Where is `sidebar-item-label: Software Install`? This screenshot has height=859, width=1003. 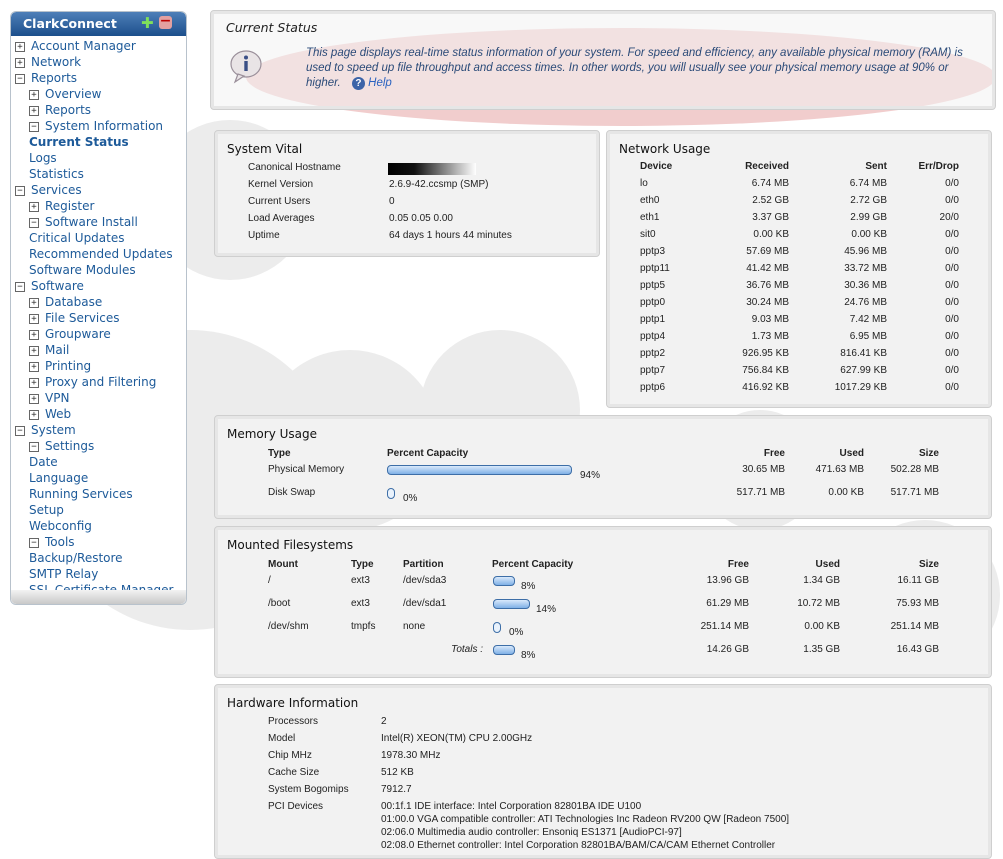 sidebar-item-label: Software Install is located at coordinates (91, 222).